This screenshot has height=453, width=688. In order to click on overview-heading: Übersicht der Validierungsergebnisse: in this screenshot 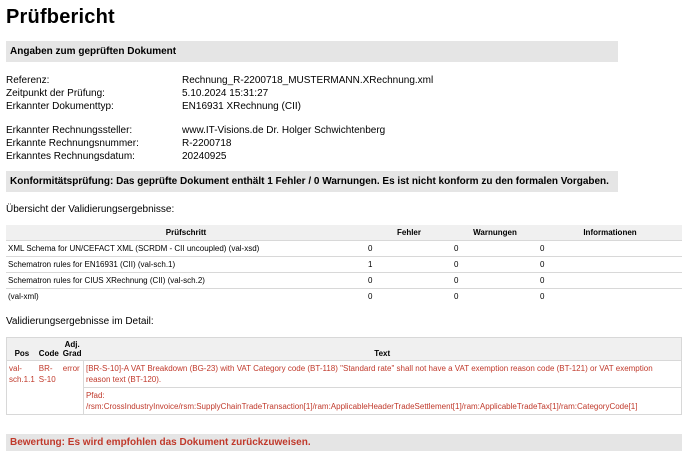, I will do `click(90, 209)`.